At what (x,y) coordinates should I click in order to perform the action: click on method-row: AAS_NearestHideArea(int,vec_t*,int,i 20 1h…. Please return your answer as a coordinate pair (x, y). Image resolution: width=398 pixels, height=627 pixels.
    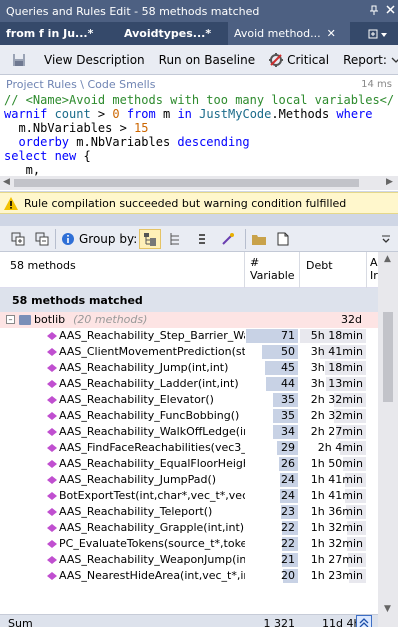
    Looking at the image, I should click on (189, 576).